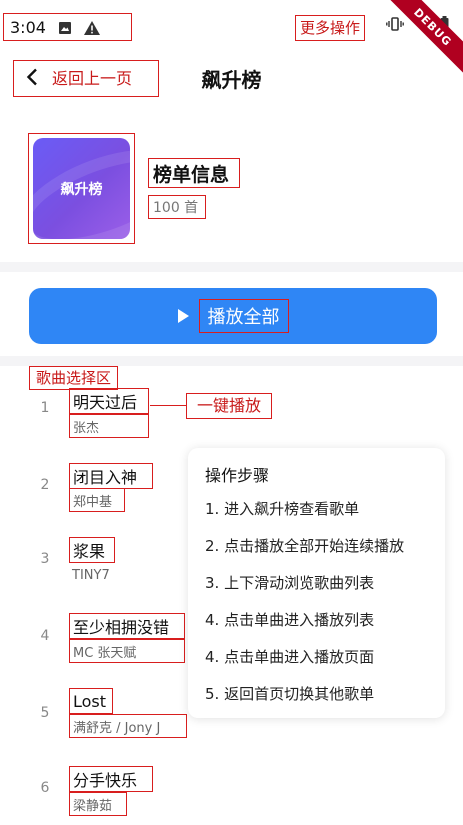 The image size is (463, 825). I want to click on song-name: 闭目入神, so click(105, 477).